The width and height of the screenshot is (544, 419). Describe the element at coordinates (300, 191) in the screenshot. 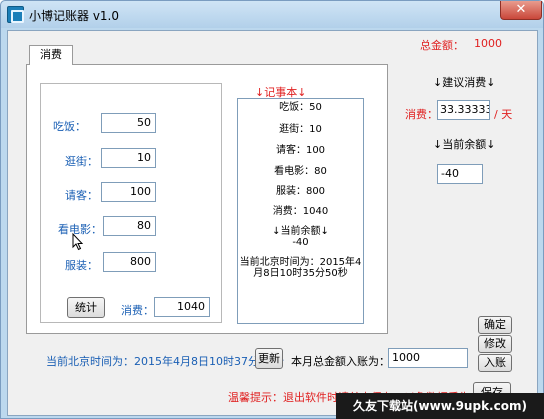

I see `notebook-line: 服装：800` at that location.